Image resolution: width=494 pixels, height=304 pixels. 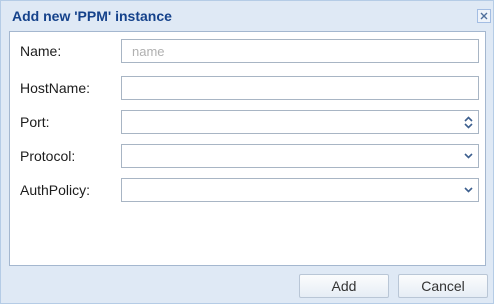 What do you see at coordinates (443, 286) in the screenshot?
I see `cancel-button: Cancel` at bounding box center [443, 286].